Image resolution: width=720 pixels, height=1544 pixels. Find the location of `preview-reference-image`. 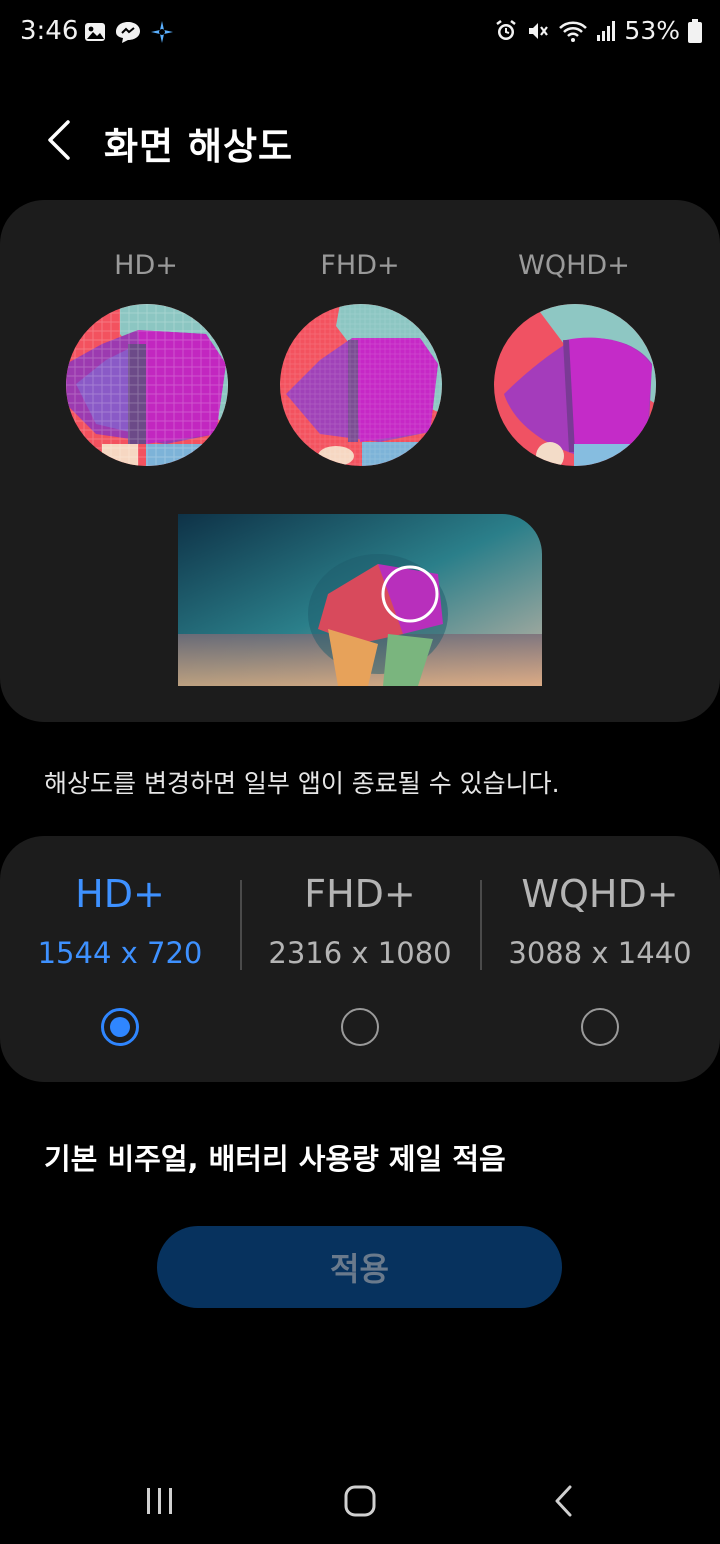

preview-reference-image is located at coordinates (360, 600).